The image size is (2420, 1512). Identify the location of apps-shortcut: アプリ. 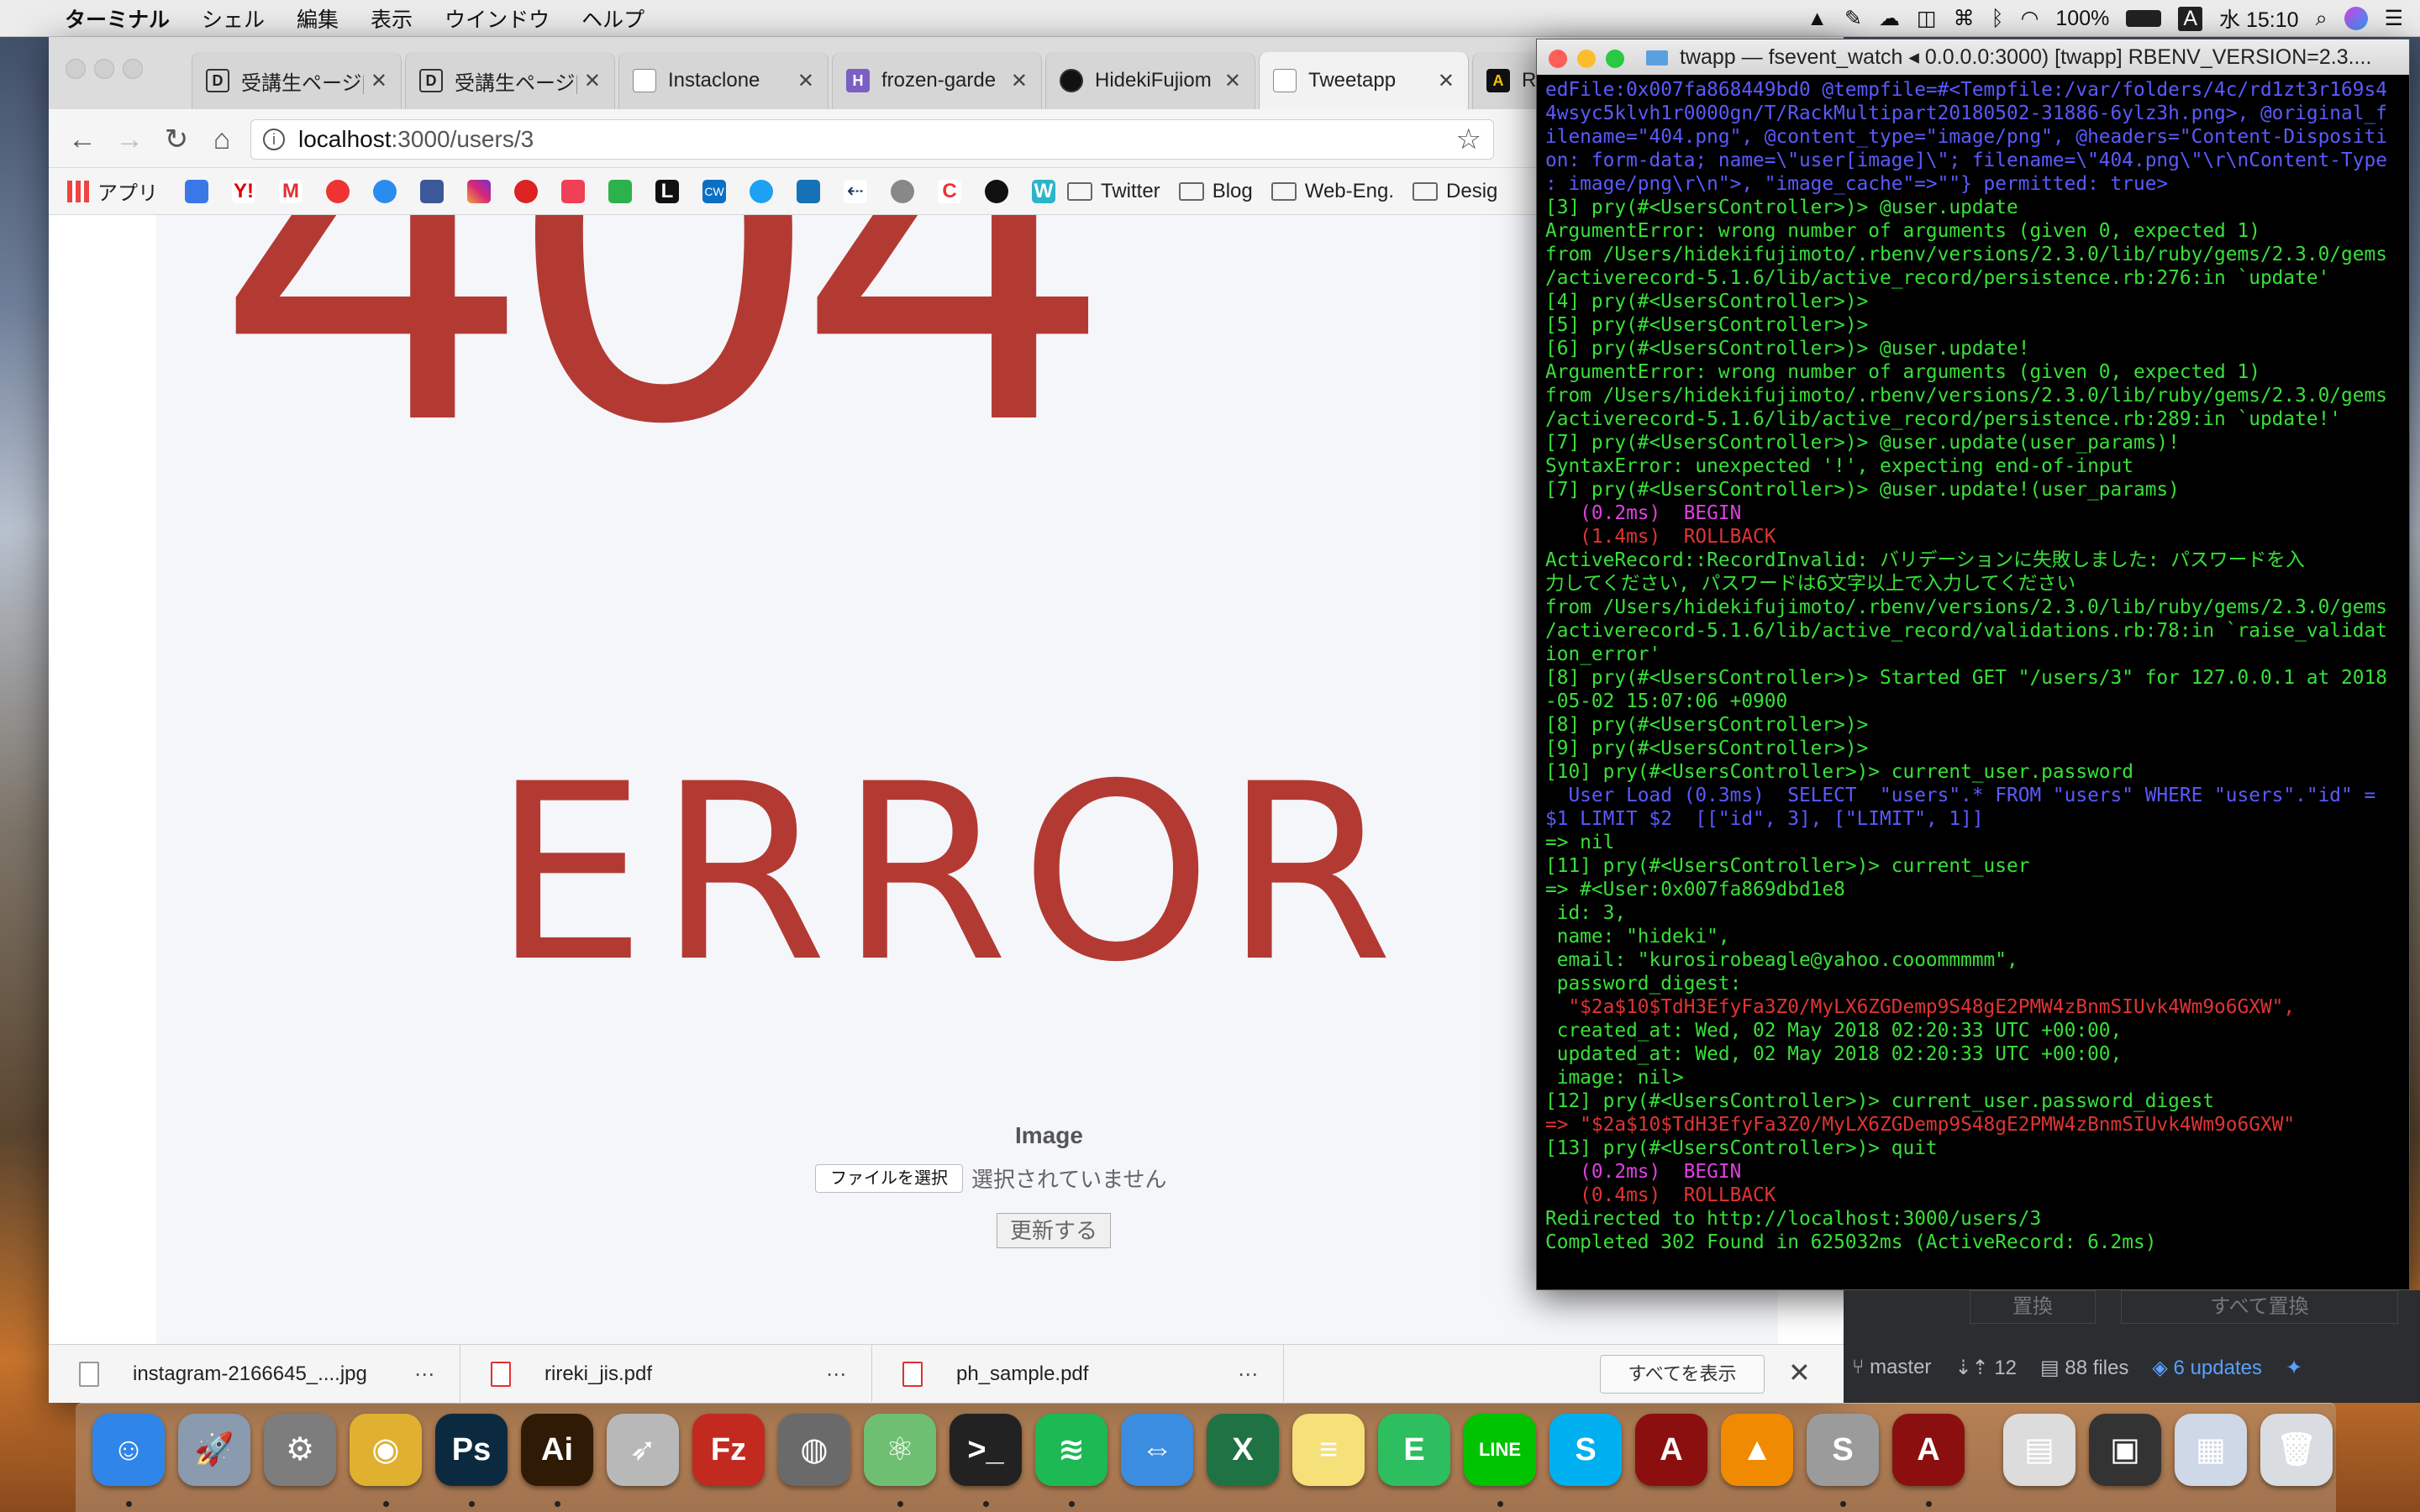
(128, 191).